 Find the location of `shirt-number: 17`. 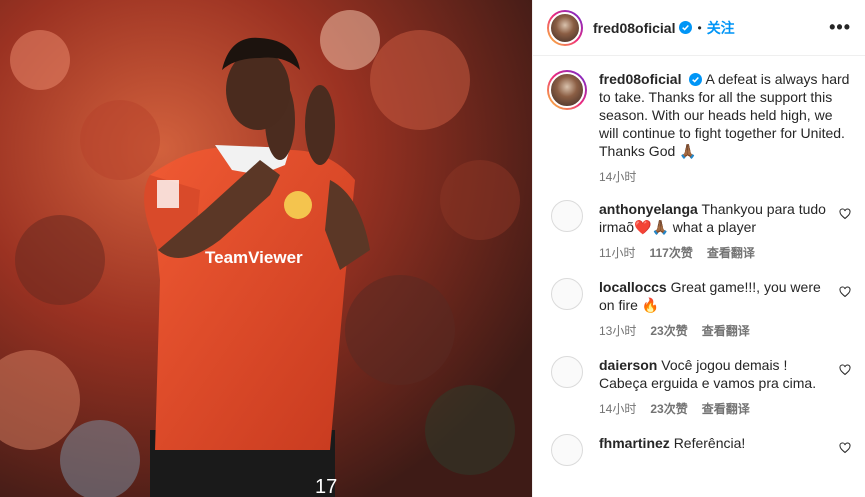

shirt-number: 17 is located at coordinates (326, 486).